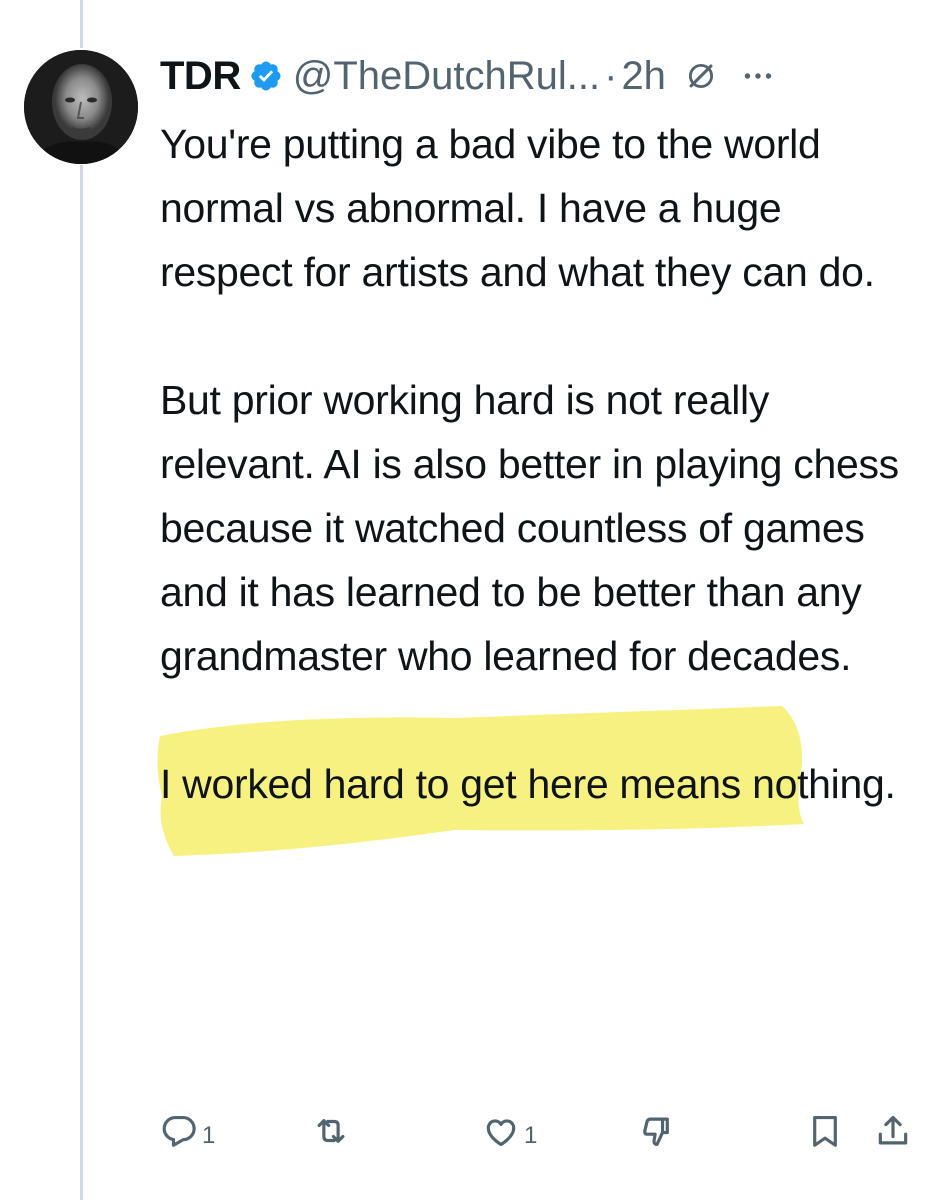  I want to click on post-paragraph: I worked hard to get here means nothing., so click(528, 784).